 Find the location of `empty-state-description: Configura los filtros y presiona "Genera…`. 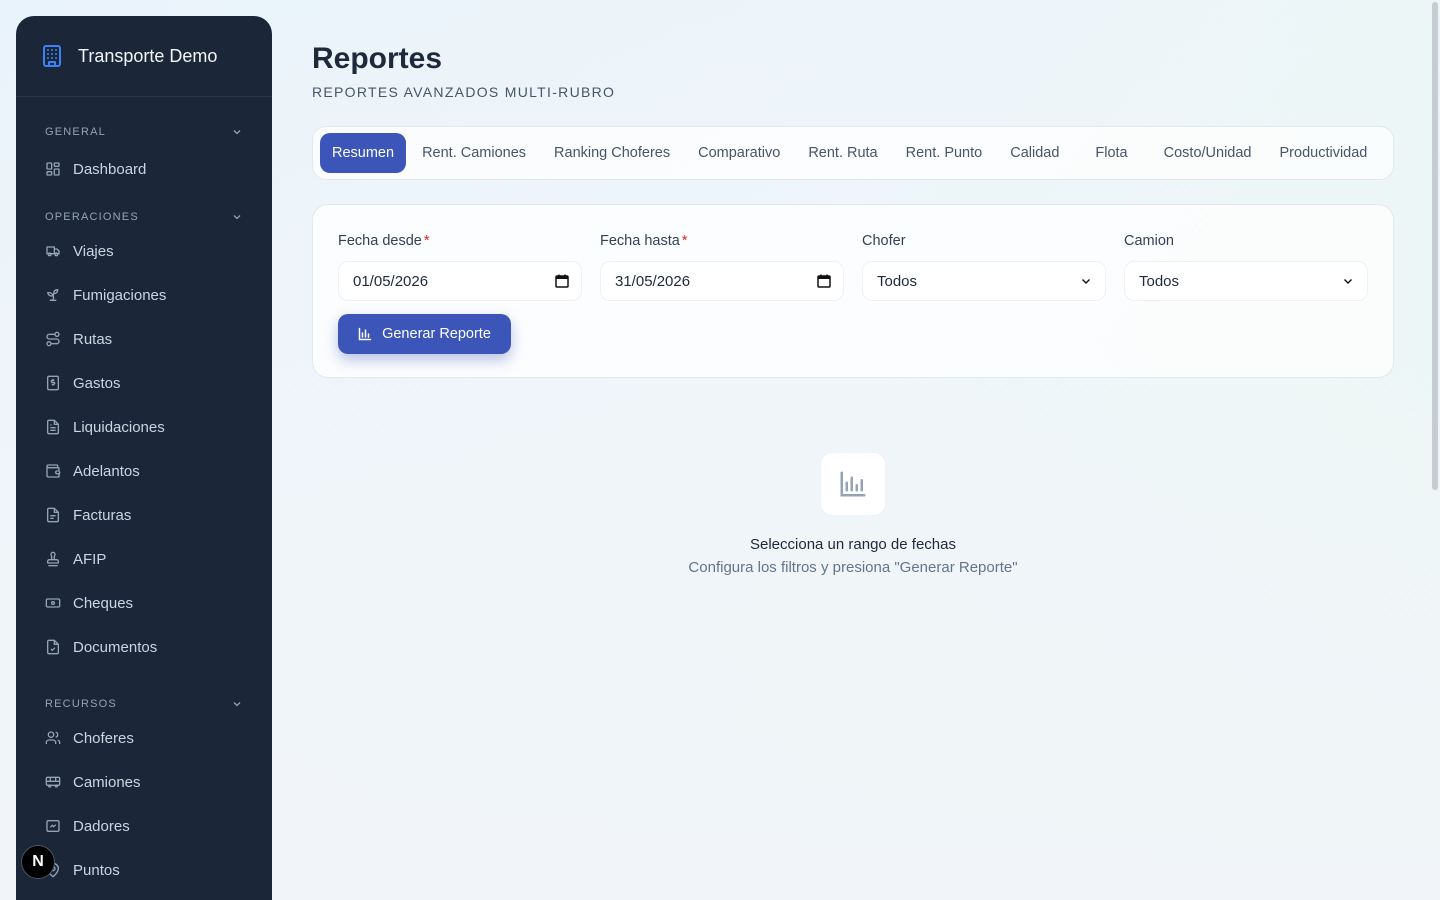

empty-state-description: Configura los filtros y presiona "Genera… is located at coordinates (853, 567).